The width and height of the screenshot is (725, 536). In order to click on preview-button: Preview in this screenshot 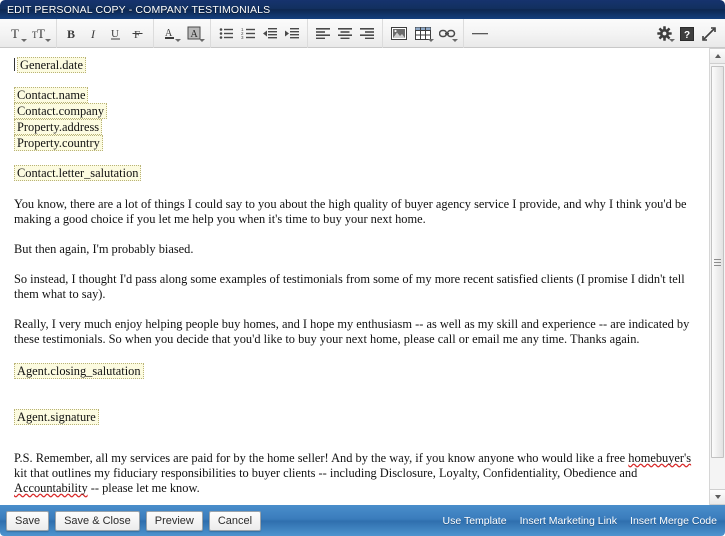, I will do `click(174, 520)`.